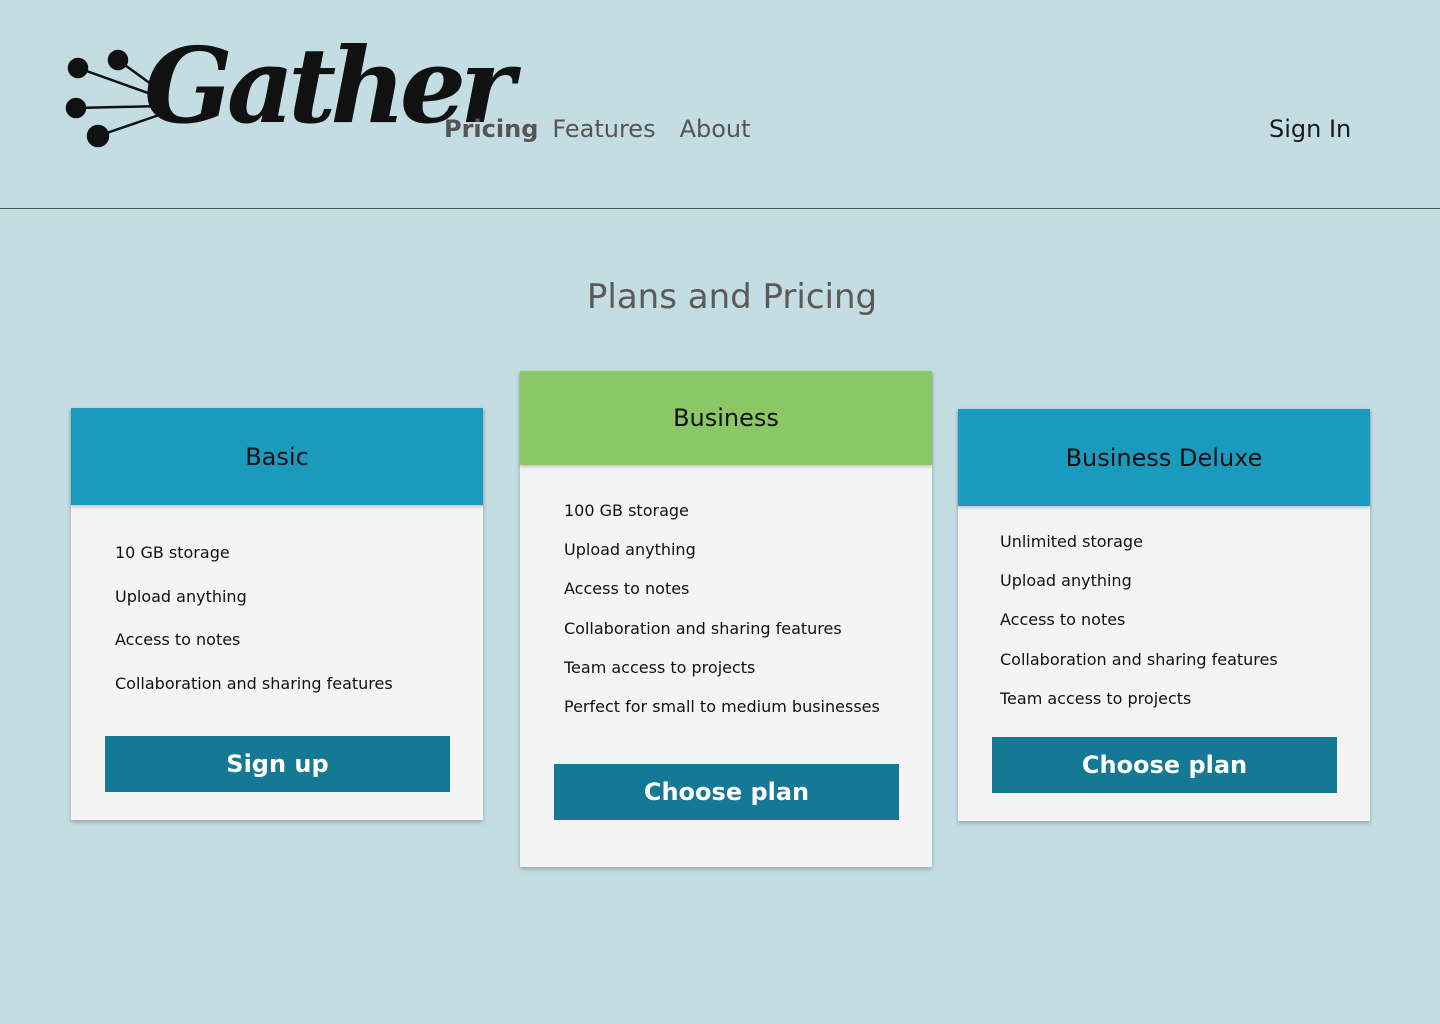  I want to click on sign-in-link: Sign In, so click(1310, 129).